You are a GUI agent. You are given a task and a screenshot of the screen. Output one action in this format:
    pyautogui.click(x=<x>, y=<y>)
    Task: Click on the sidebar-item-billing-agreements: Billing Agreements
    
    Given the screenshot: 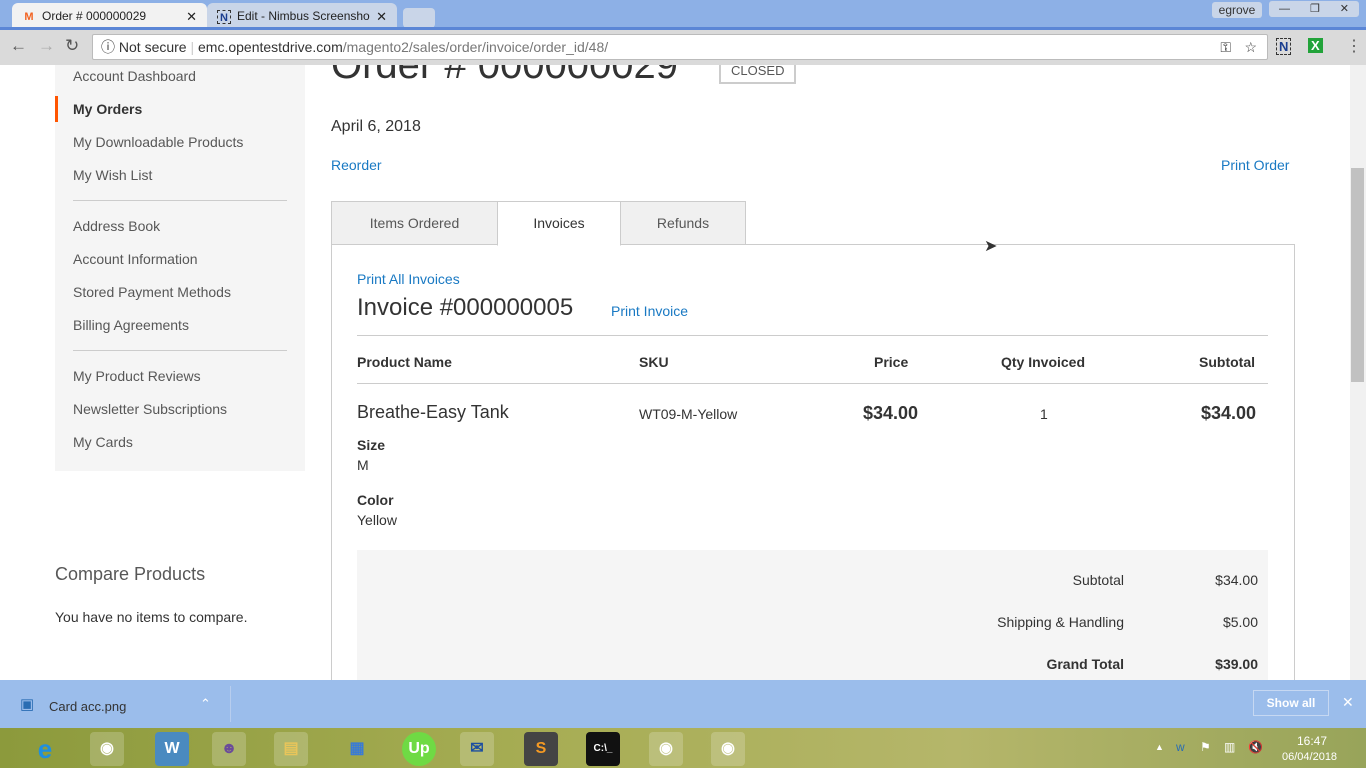 What is the action you would take?
    pyautogui.click(x=131, y=325)
    